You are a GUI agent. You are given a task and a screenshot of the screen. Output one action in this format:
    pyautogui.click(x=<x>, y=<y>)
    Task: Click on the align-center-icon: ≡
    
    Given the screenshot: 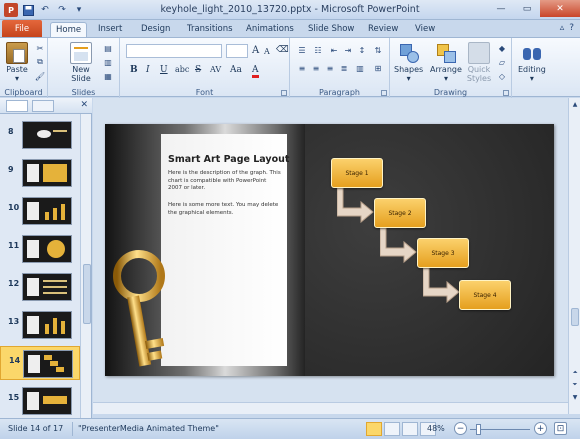 What is the action you would take?
    pyautogui.click(x=316, y=68)
    